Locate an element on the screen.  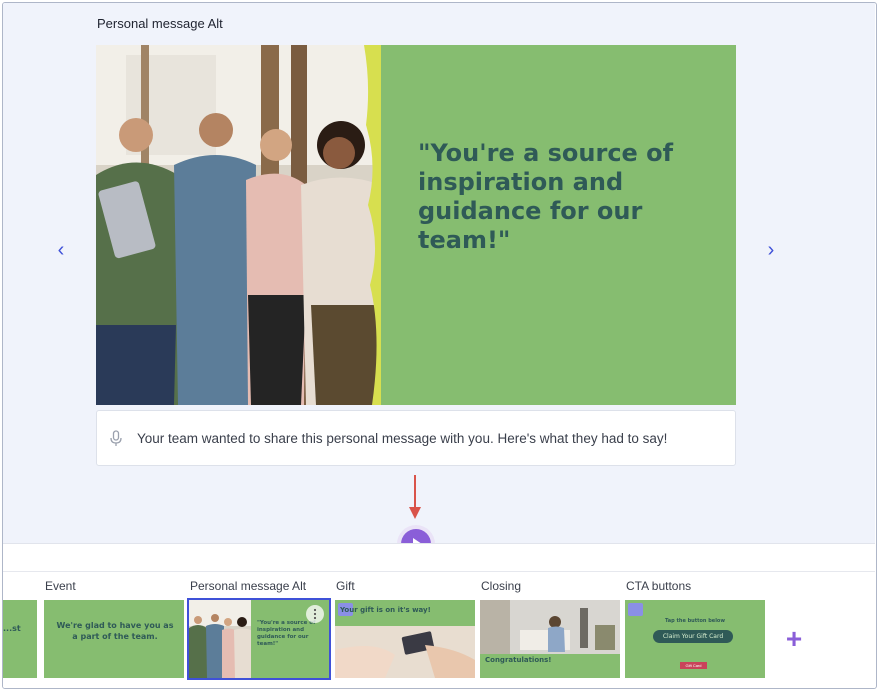
claim-gift-card-button: Claim Your Gift Card is located at coordinates (693, 636).